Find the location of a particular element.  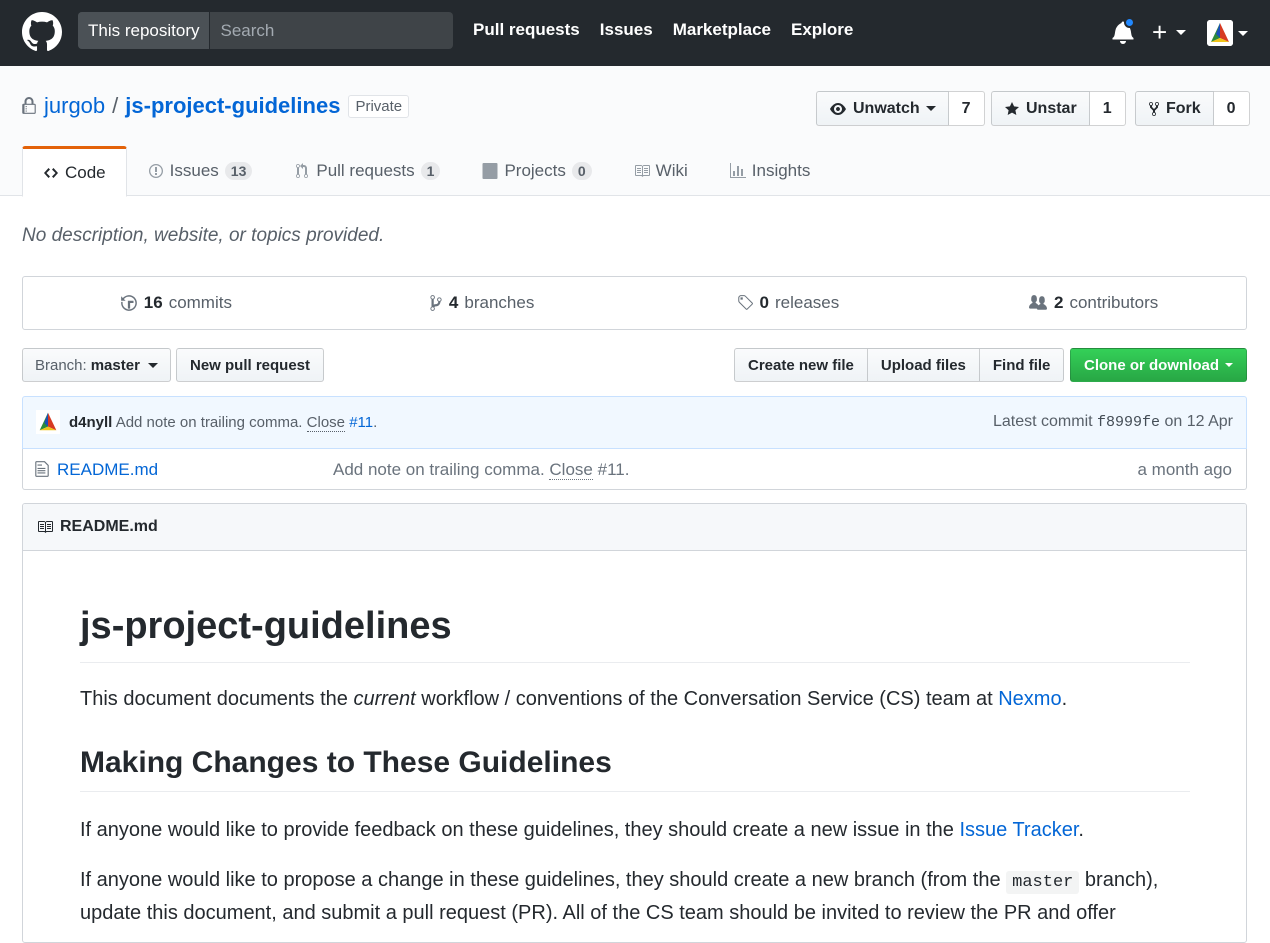

eye-icon is located at coordinates (838, 108).